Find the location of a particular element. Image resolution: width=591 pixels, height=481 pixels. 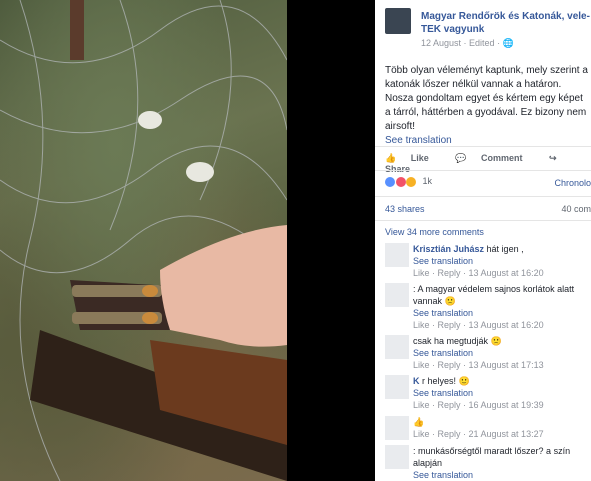

shares-count: 43 shares is located at coordinates (405, 209).